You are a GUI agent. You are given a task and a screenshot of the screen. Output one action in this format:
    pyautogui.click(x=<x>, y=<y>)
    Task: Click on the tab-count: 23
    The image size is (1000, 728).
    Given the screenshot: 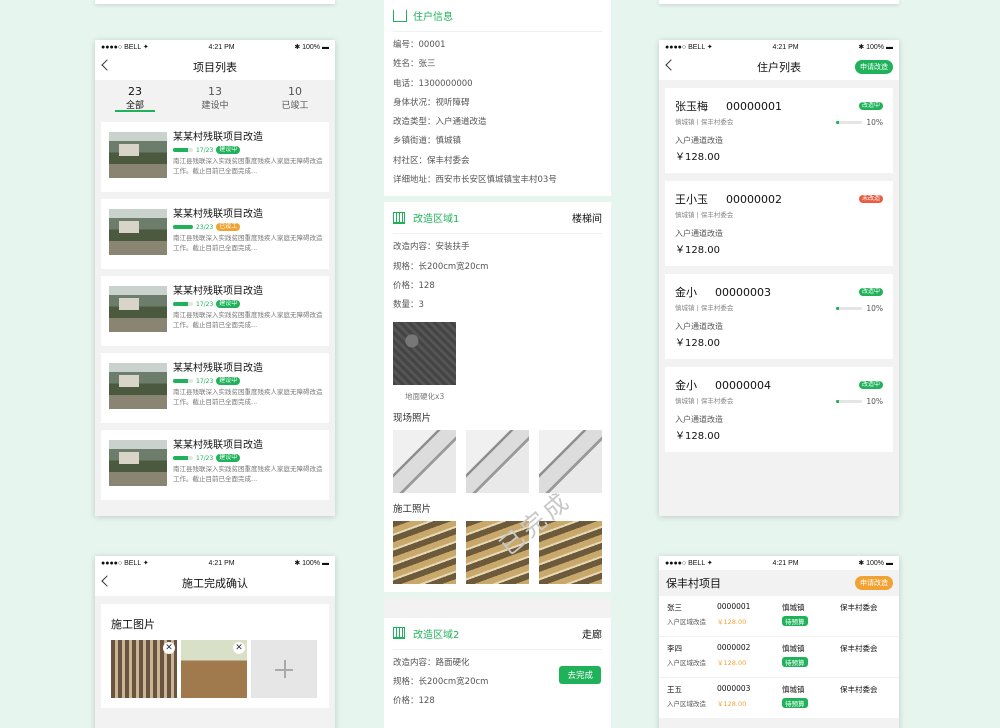 What is the action you would take?
    pyautogui.click(x=135, y=91)
    